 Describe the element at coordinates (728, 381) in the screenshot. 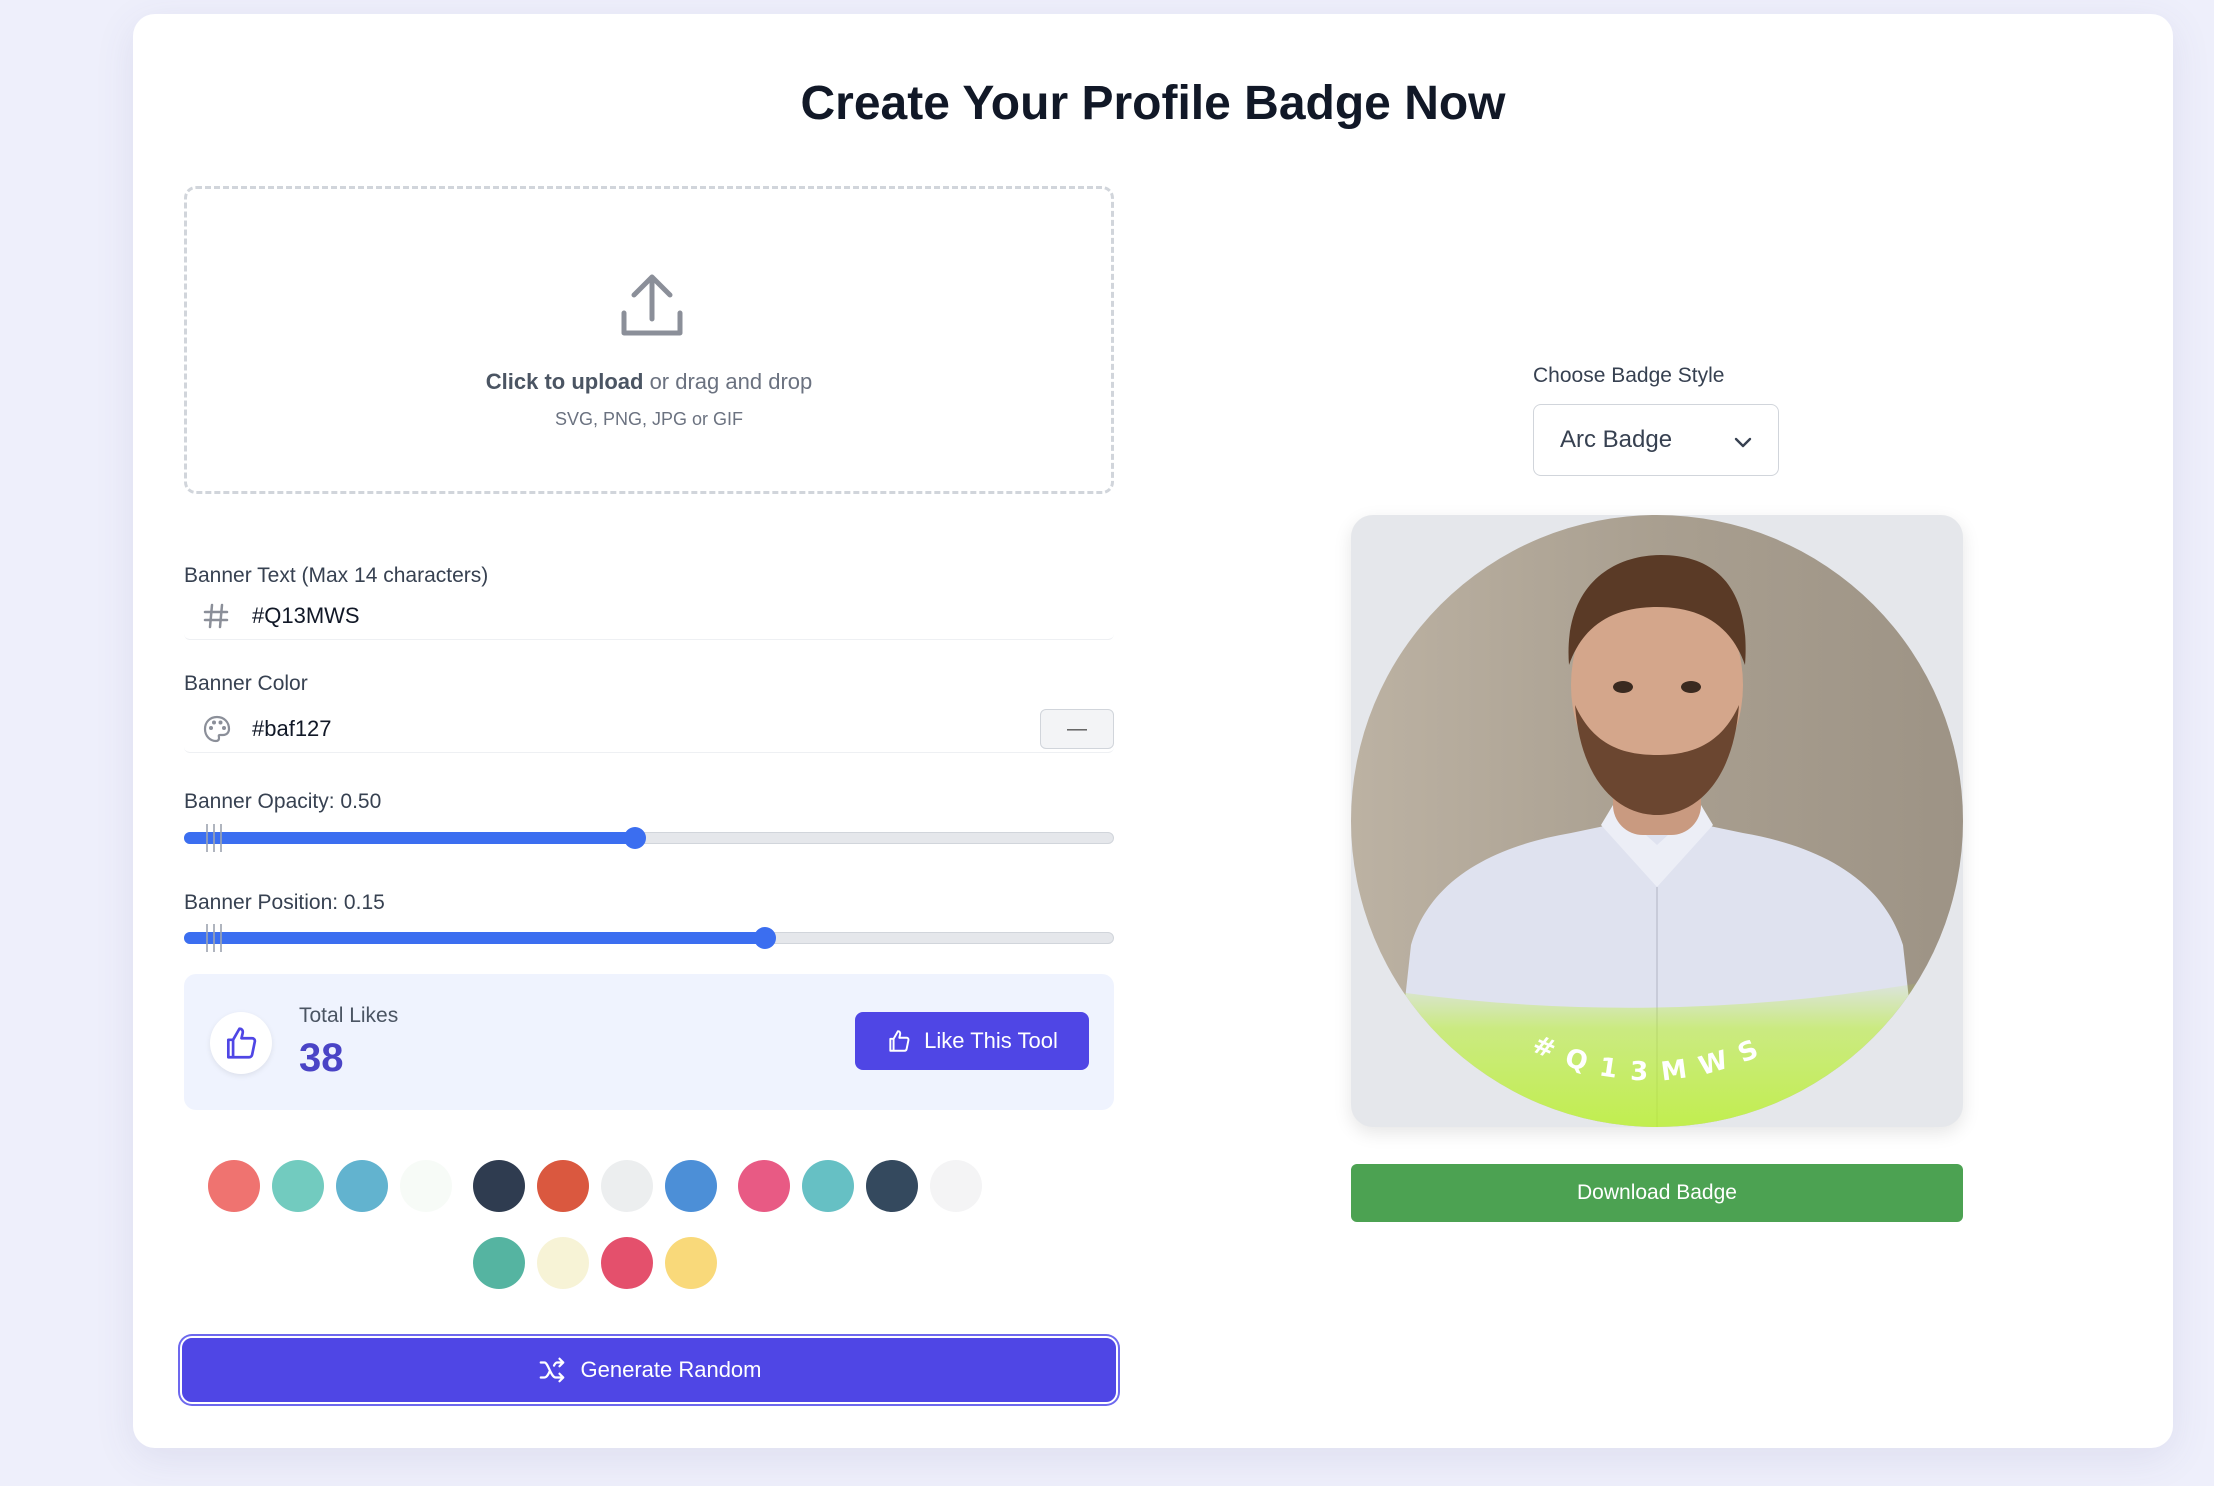

I see `upload-instructions-rest: or drag and drop` at that location.